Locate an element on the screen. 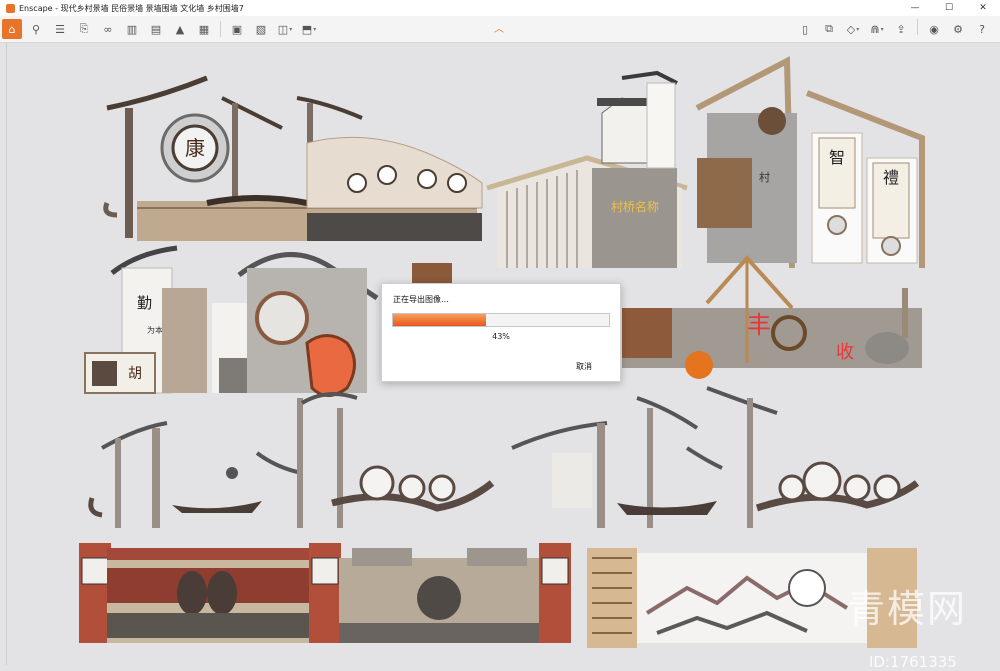 The height and width of the screenshot is (671, 1000). cube-icon: ◇ ▾ is located at coordinates (853, 29).